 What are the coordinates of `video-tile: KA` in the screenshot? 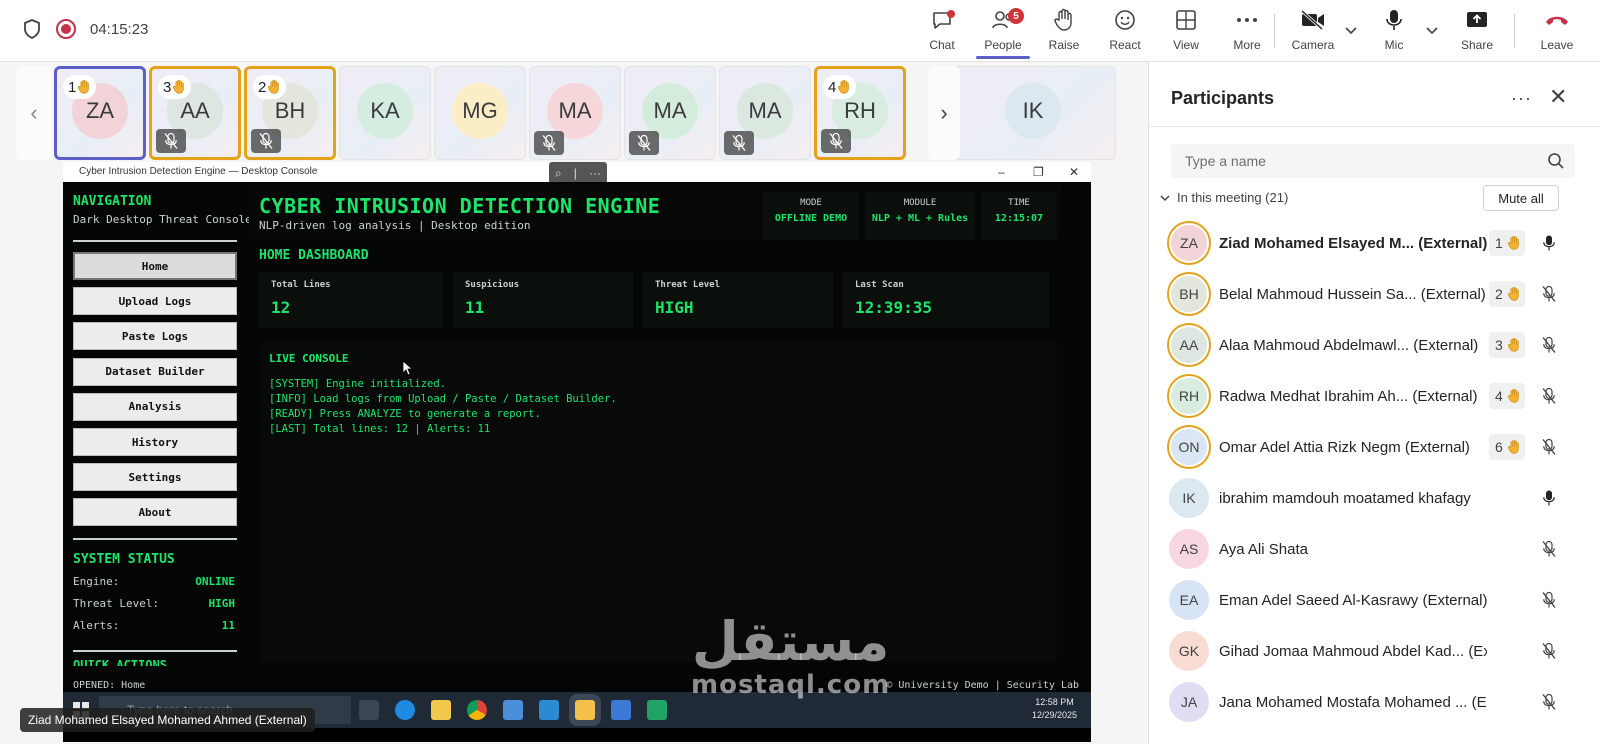 It's located at (385, 113).